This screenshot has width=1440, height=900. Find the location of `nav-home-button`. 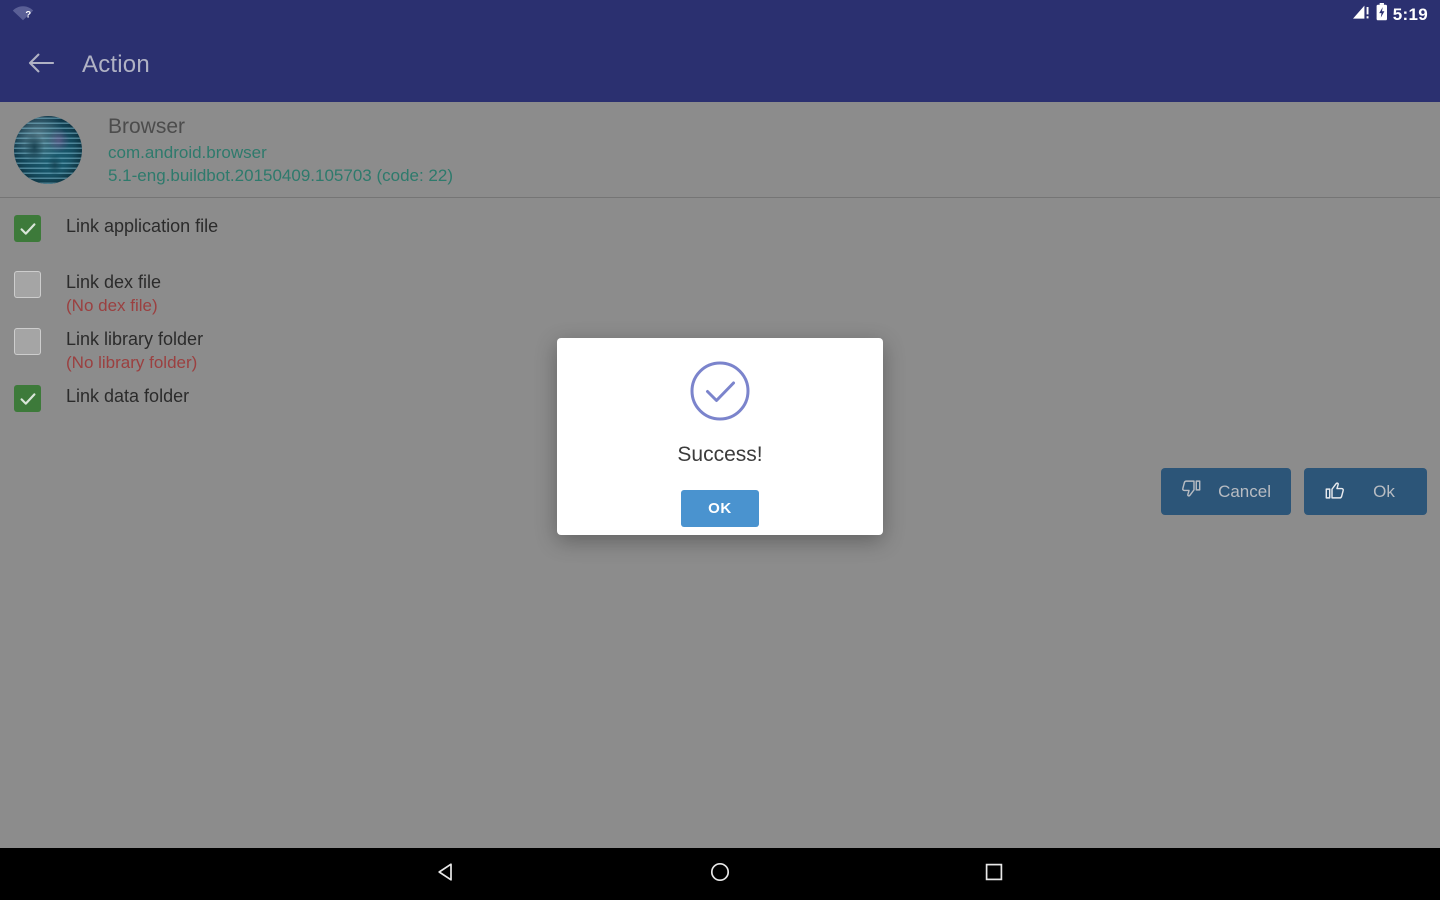

nav-home-button is located at coordinates (720, 874).